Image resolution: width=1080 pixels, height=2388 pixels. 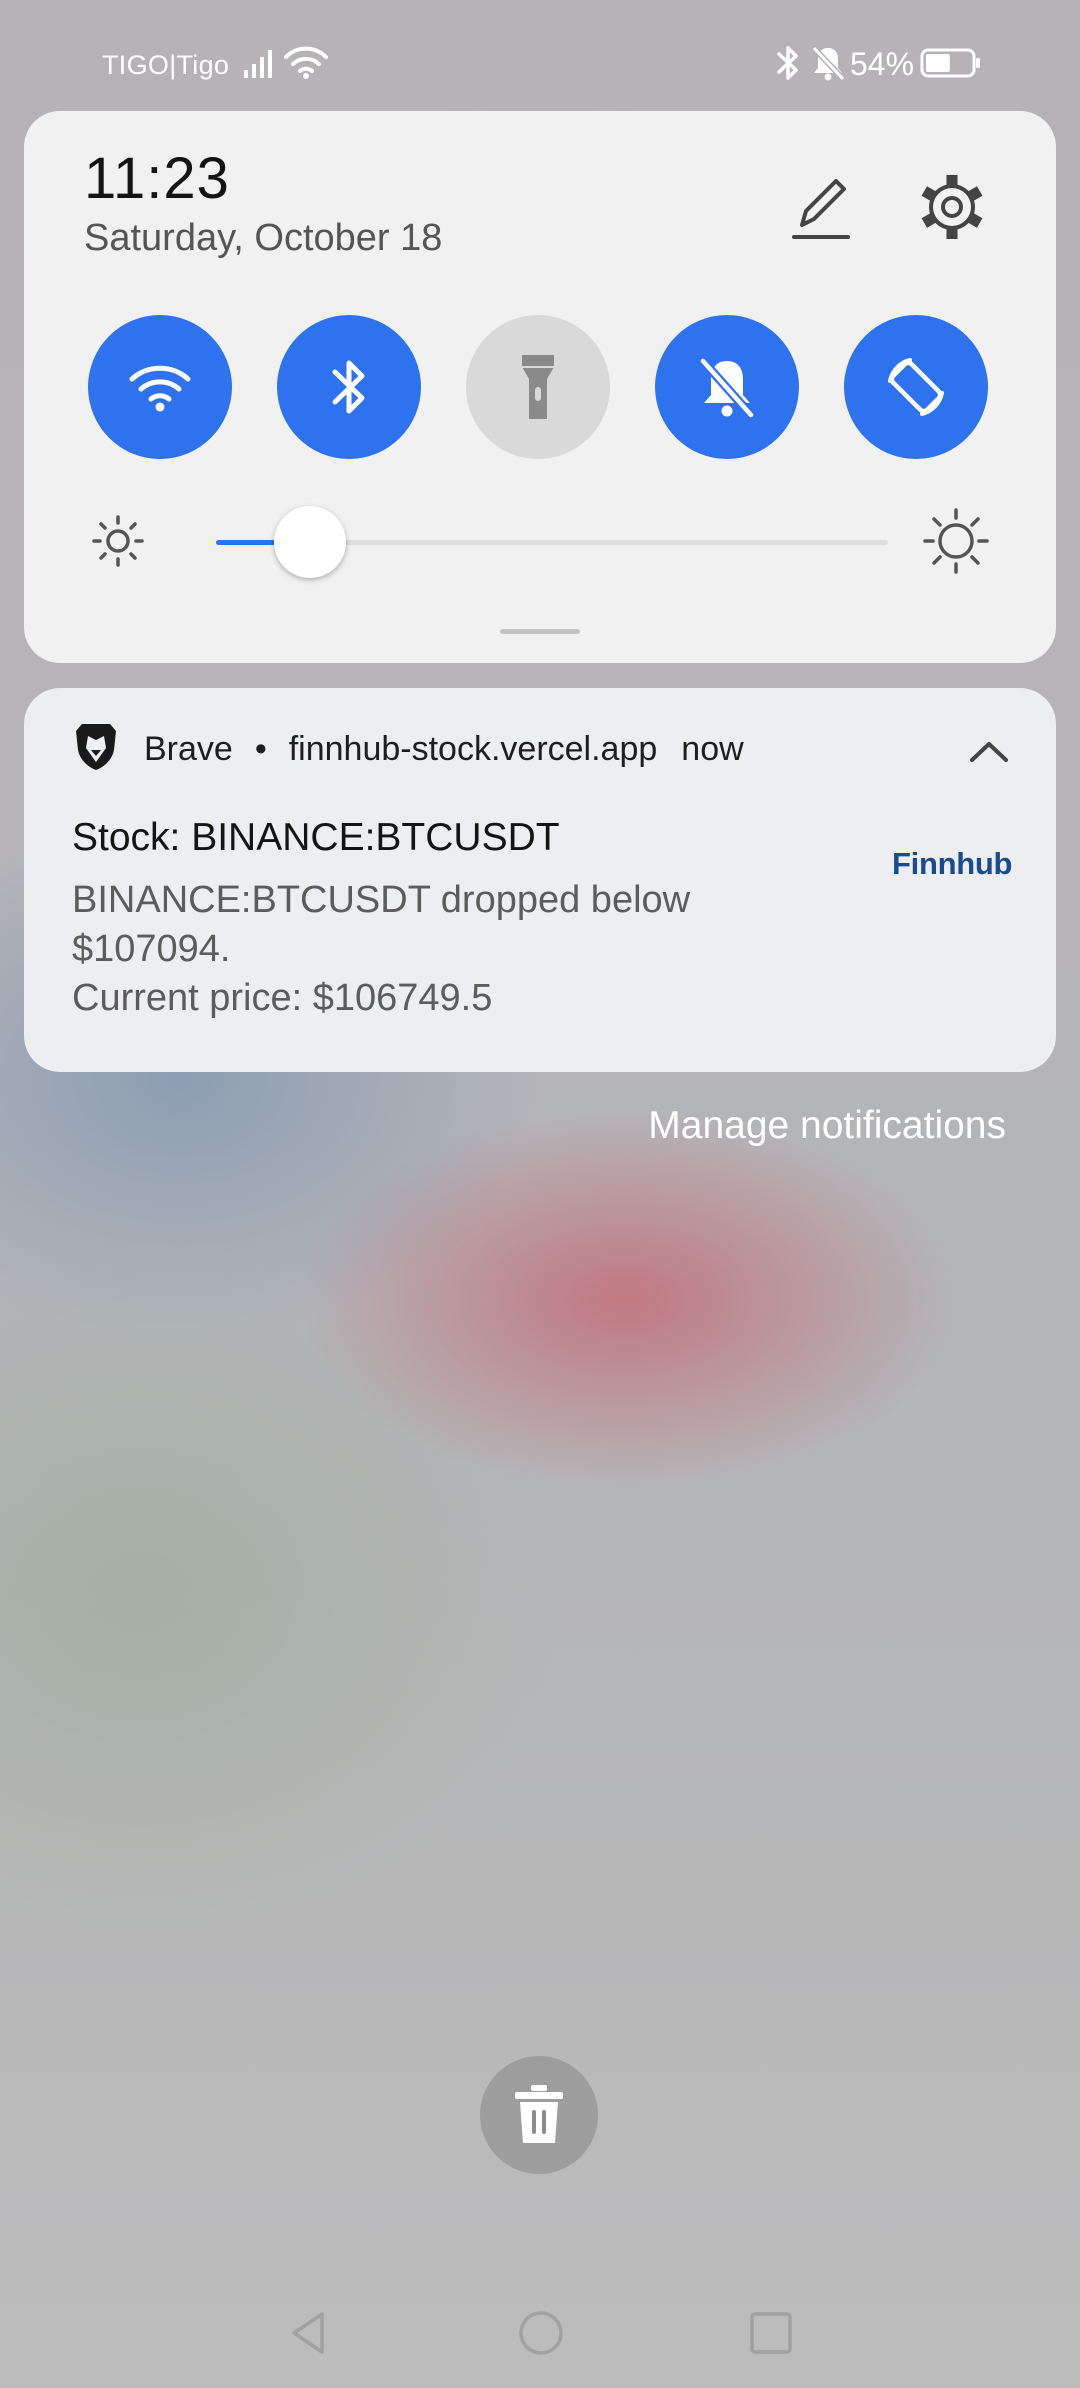 What do you see at coordinates (157, 178) in the screenshot?
I see `clock: 11:23` at bounding box center [157, 178].